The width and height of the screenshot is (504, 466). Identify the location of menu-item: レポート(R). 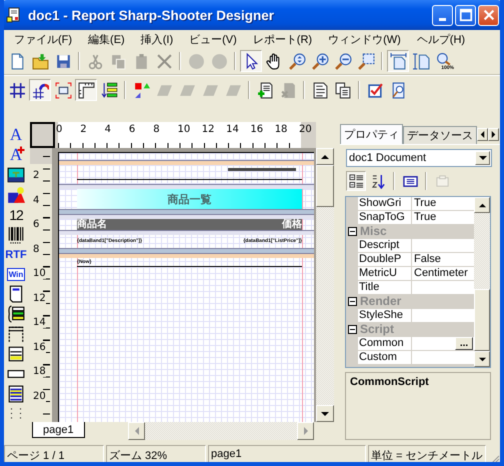
(282, 39).